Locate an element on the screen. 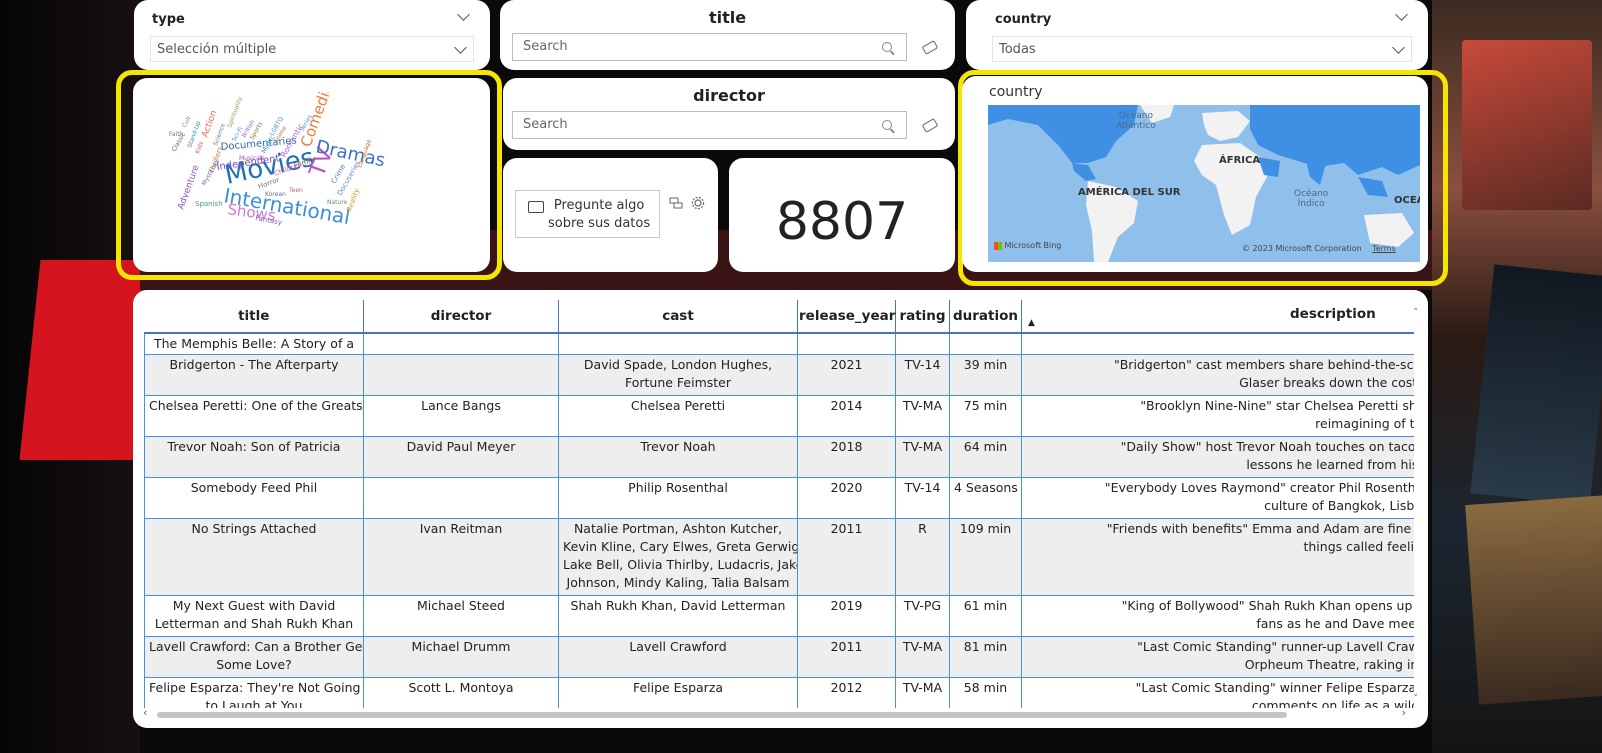 This screenshot has height=753, width=1602. label-atlantic-2: Atlántico is located at coordinates (1136, 126).